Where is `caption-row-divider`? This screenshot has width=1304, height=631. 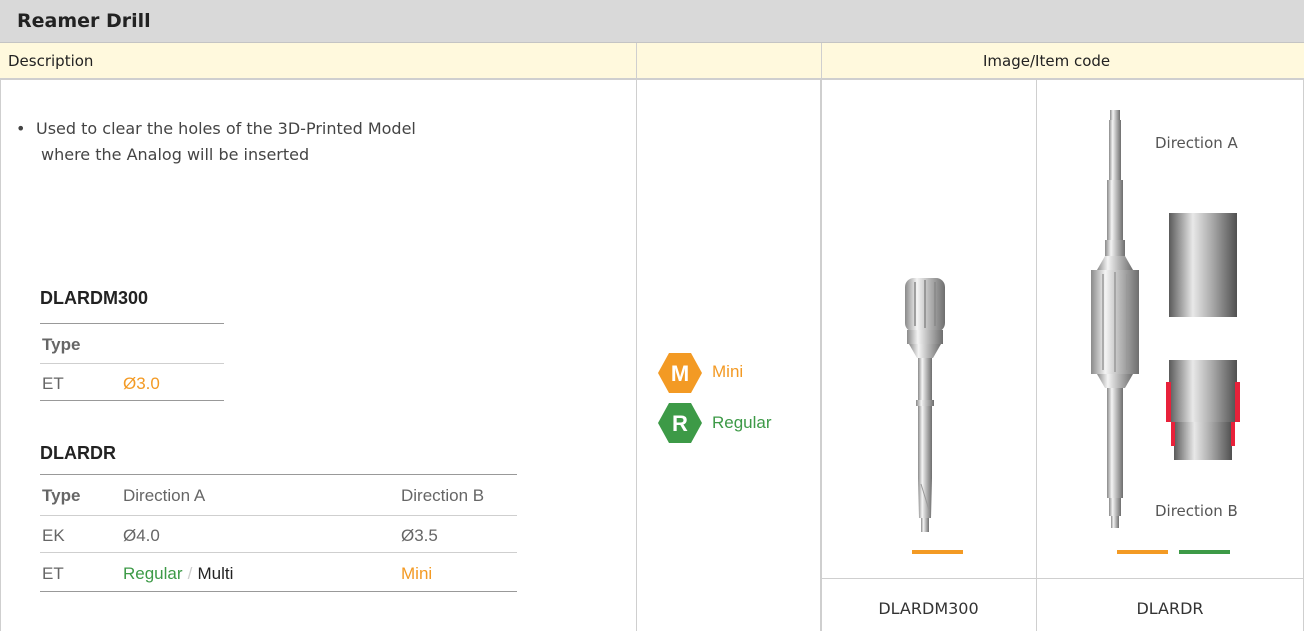 caption-row-divider is located at coordinates (1062, 578).